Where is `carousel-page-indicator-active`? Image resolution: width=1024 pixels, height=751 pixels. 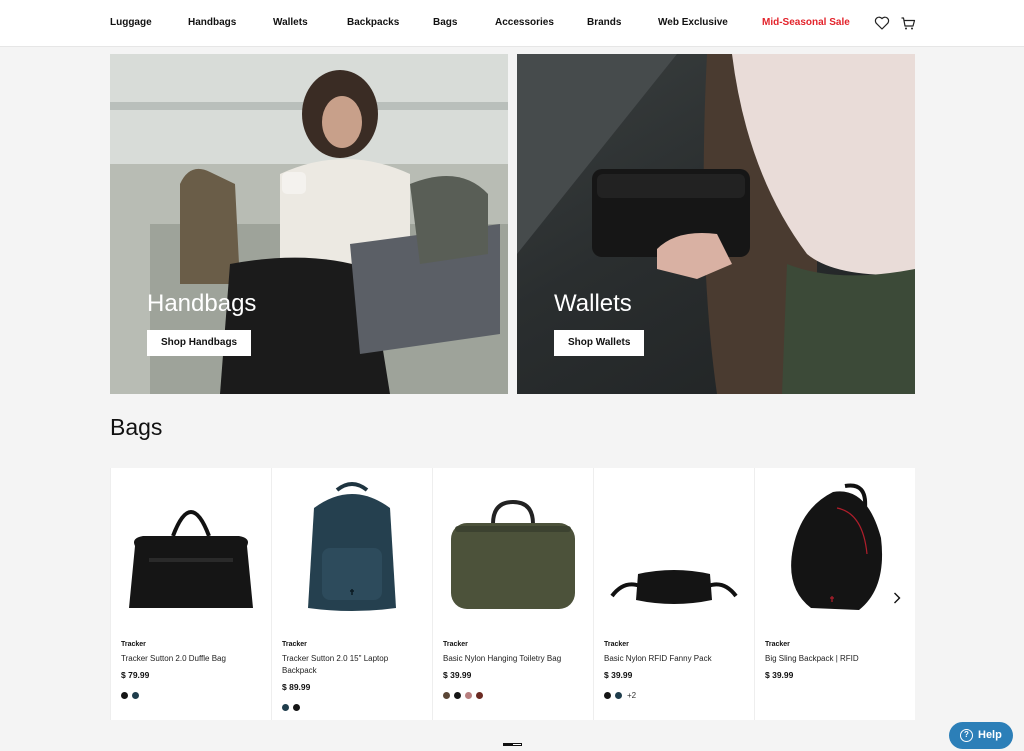 carousel-page-indicator-active is located at coordinates (508, 744).